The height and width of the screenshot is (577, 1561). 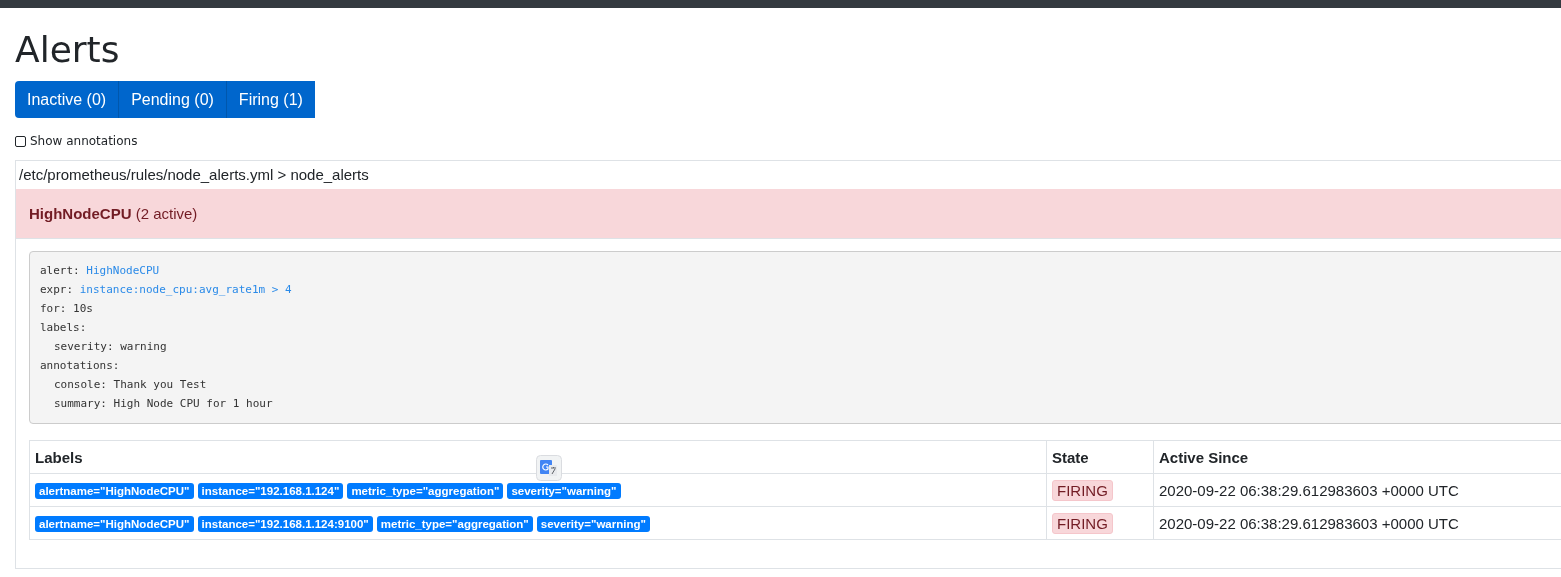 I want to click on column-header: Active Since, so click(x=1357, y=457).